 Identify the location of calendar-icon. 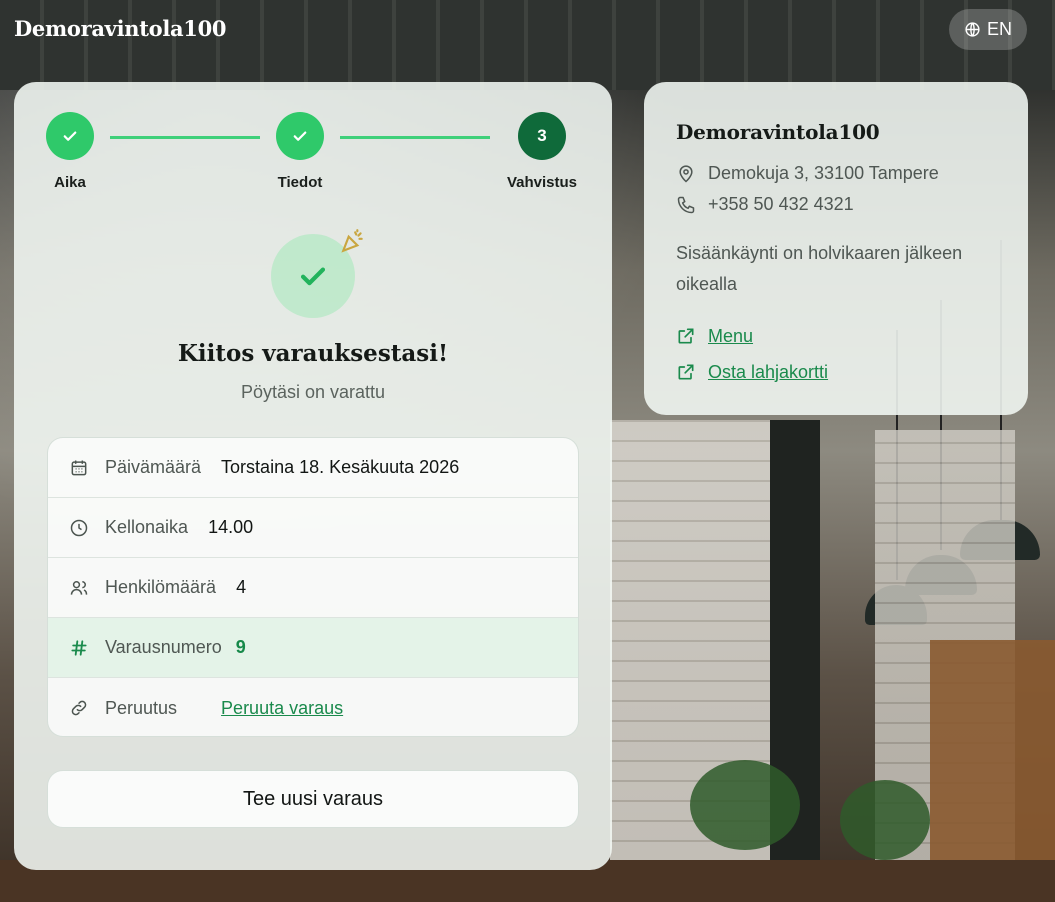
(79, 468).